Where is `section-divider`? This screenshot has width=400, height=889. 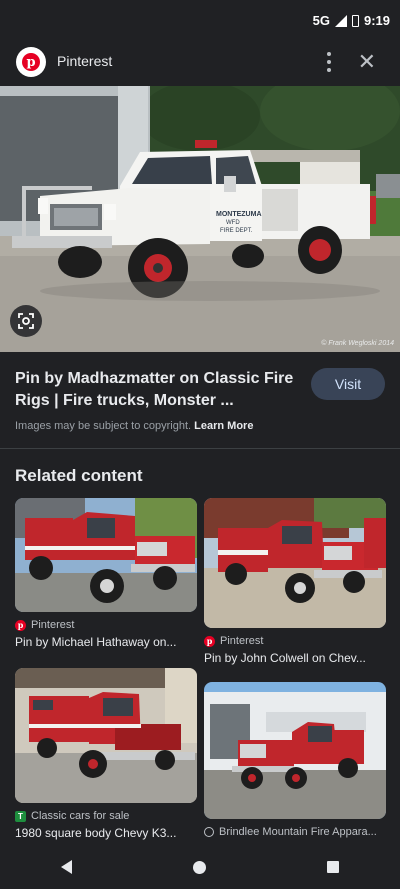 section-divider is located at coordinates (200, 448).